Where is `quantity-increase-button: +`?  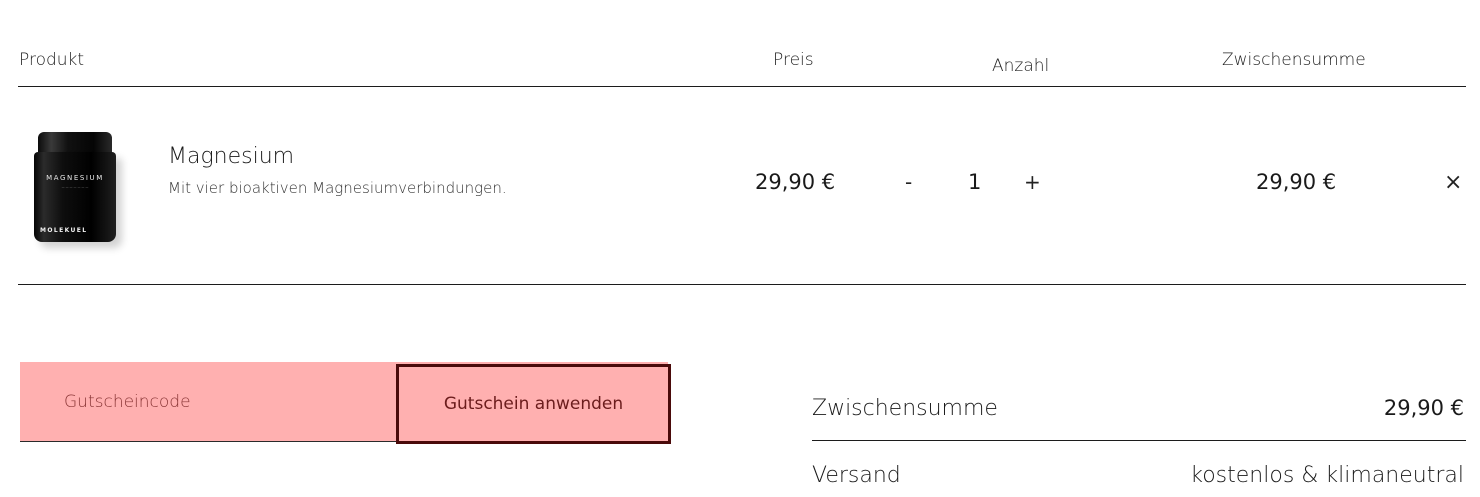
quantity-increase-button: + is located at coordinates (1032, 182).